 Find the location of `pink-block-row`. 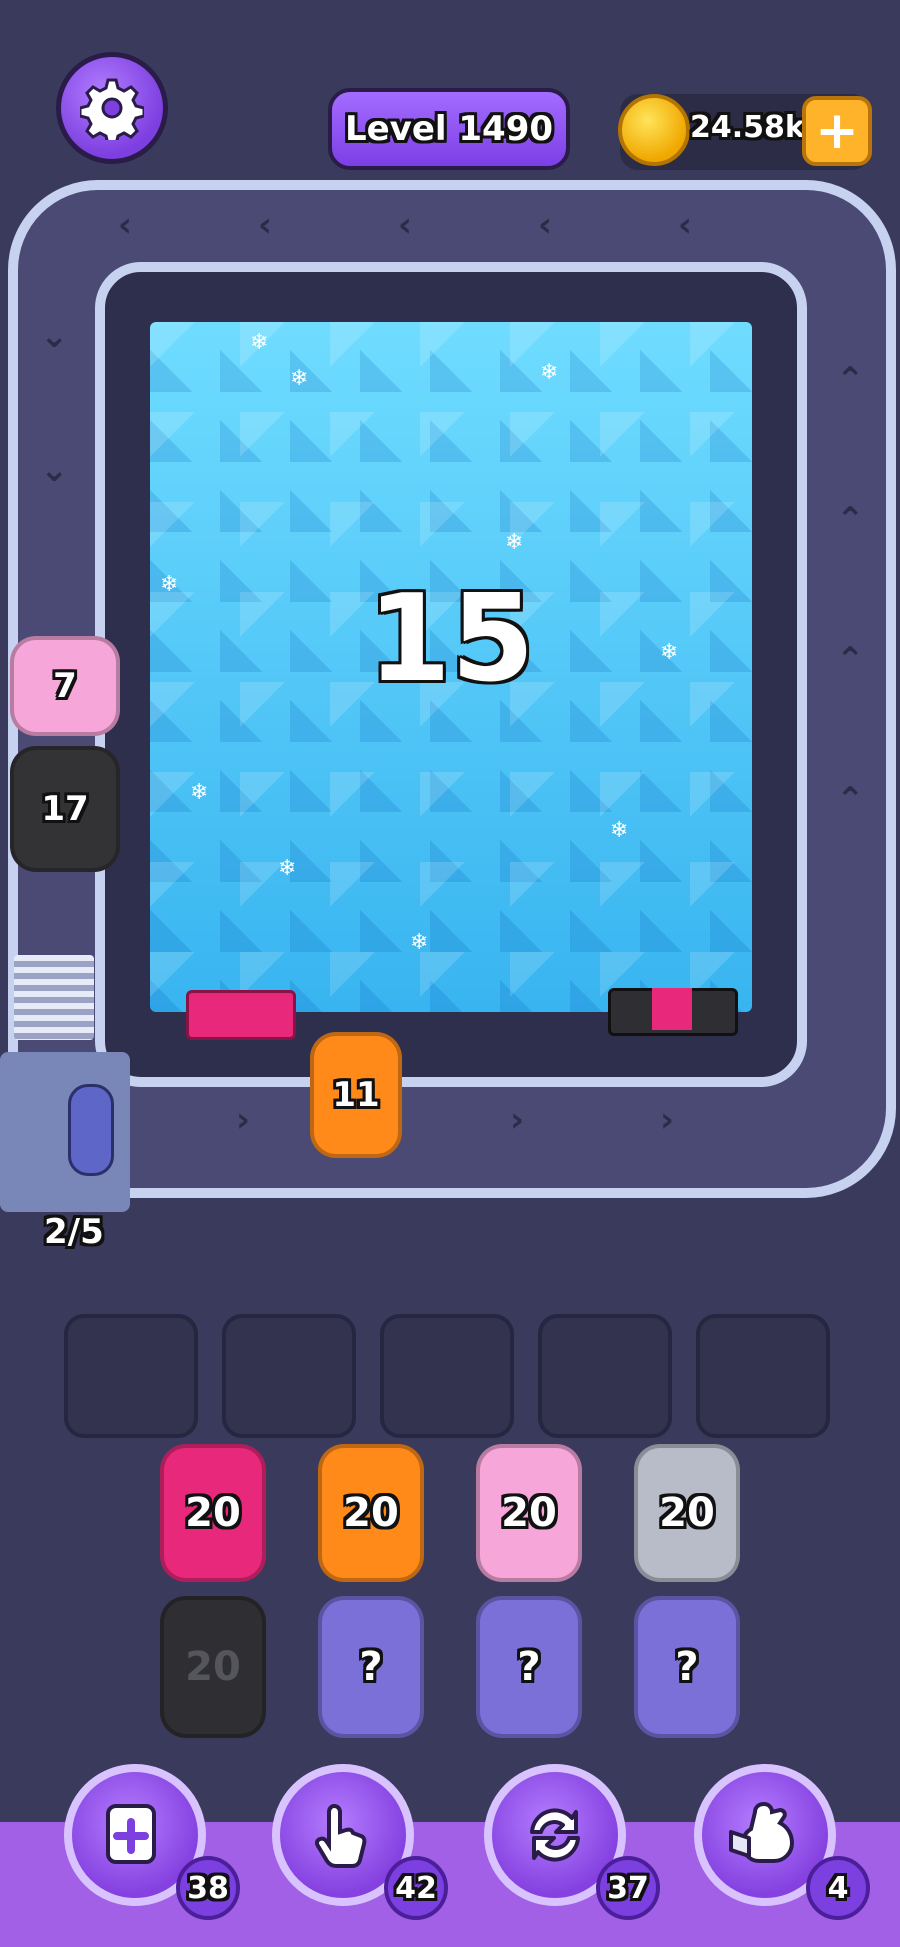

pink-block-row is located at coordinates (241, 1015).